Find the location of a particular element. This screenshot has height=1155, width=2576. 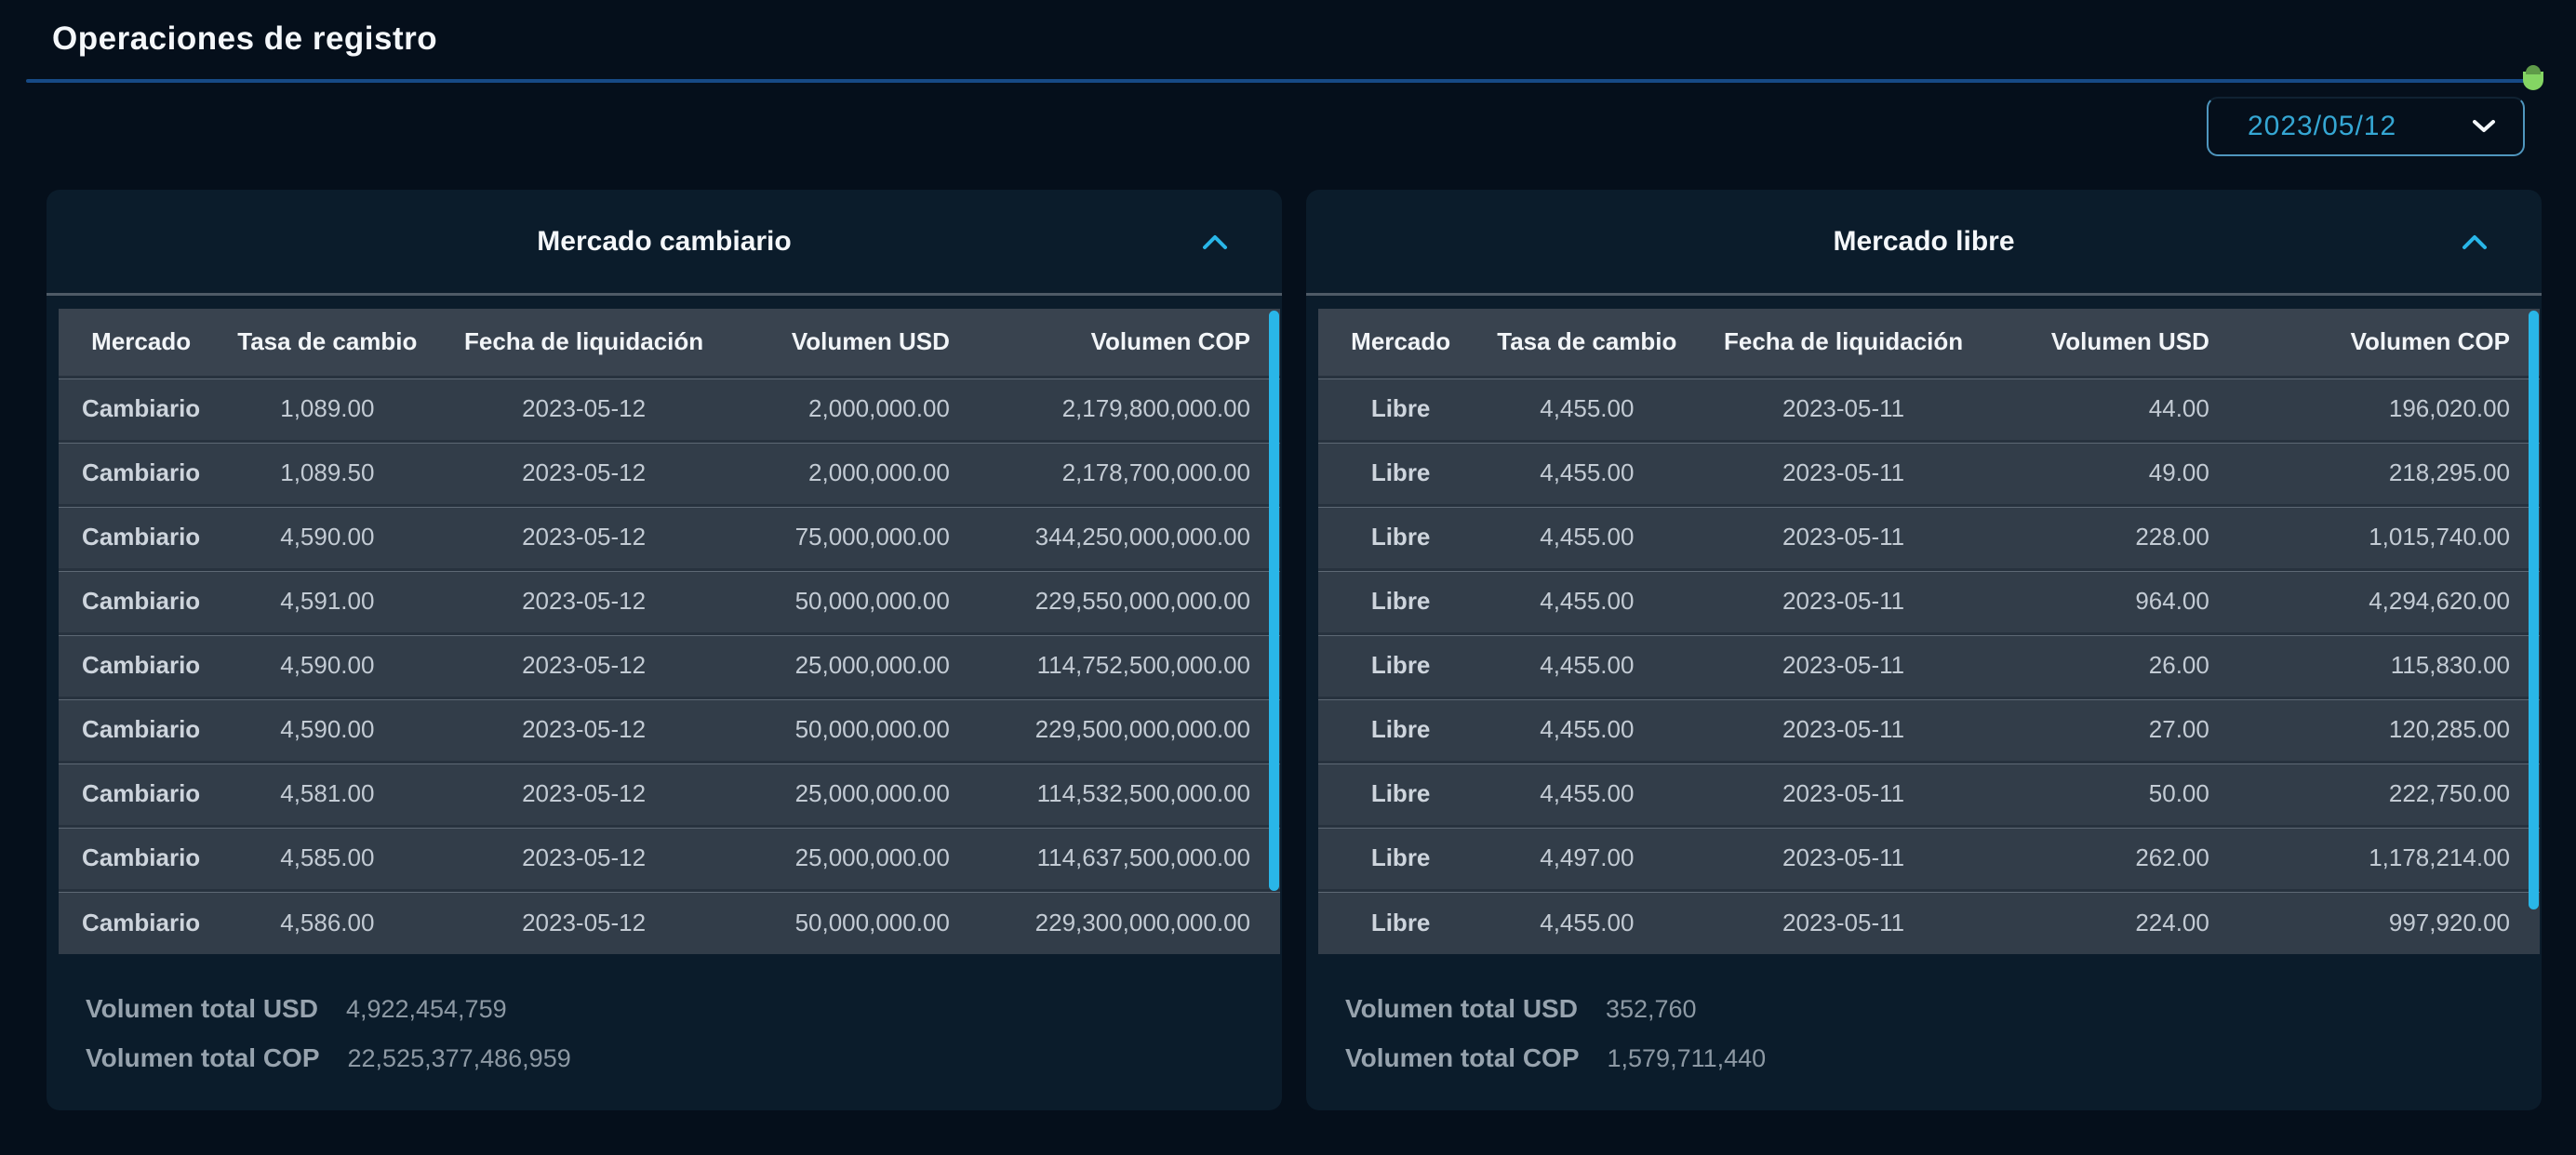

table-row: Libre 4,455.00 2023-05-11 44.00 196,020.00 is located at coordinates (1929, 409).